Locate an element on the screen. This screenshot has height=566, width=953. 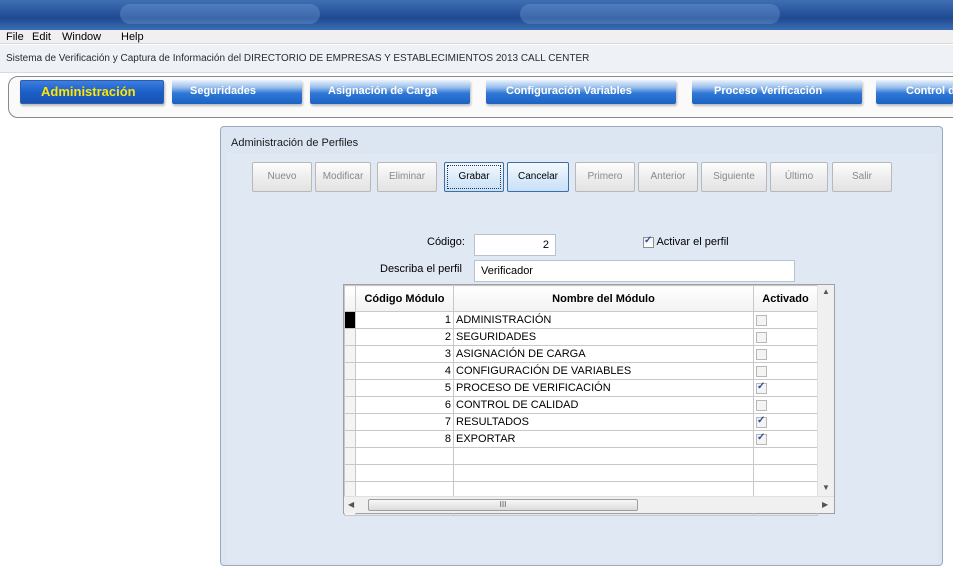
nav-proceso-button: Proceso Verificación is located at coordinates (777, 92).